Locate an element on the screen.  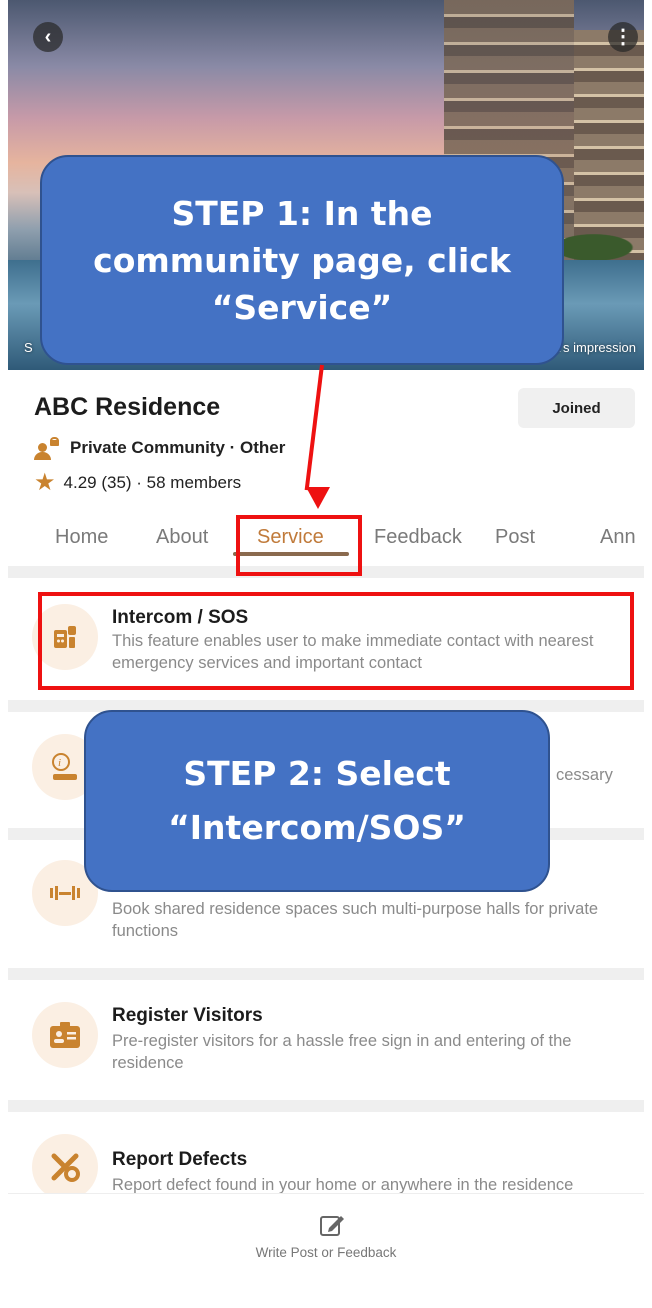
rating-row: ★ 4.29 (35) · 58 members is located at coordinates (137, 483).